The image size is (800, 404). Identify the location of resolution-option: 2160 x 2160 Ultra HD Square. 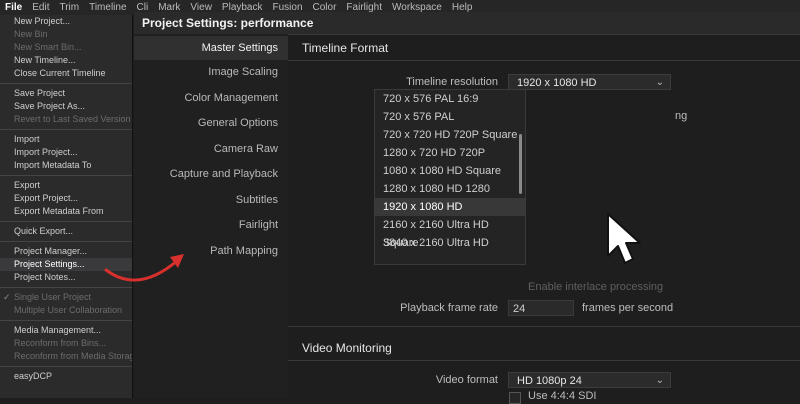
(450, 232).